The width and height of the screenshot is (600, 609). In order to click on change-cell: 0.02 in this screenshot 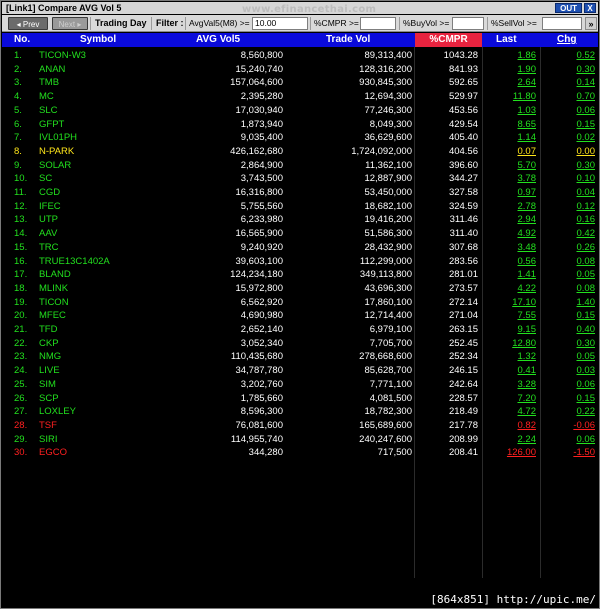, I will do `click(569, 138)`.